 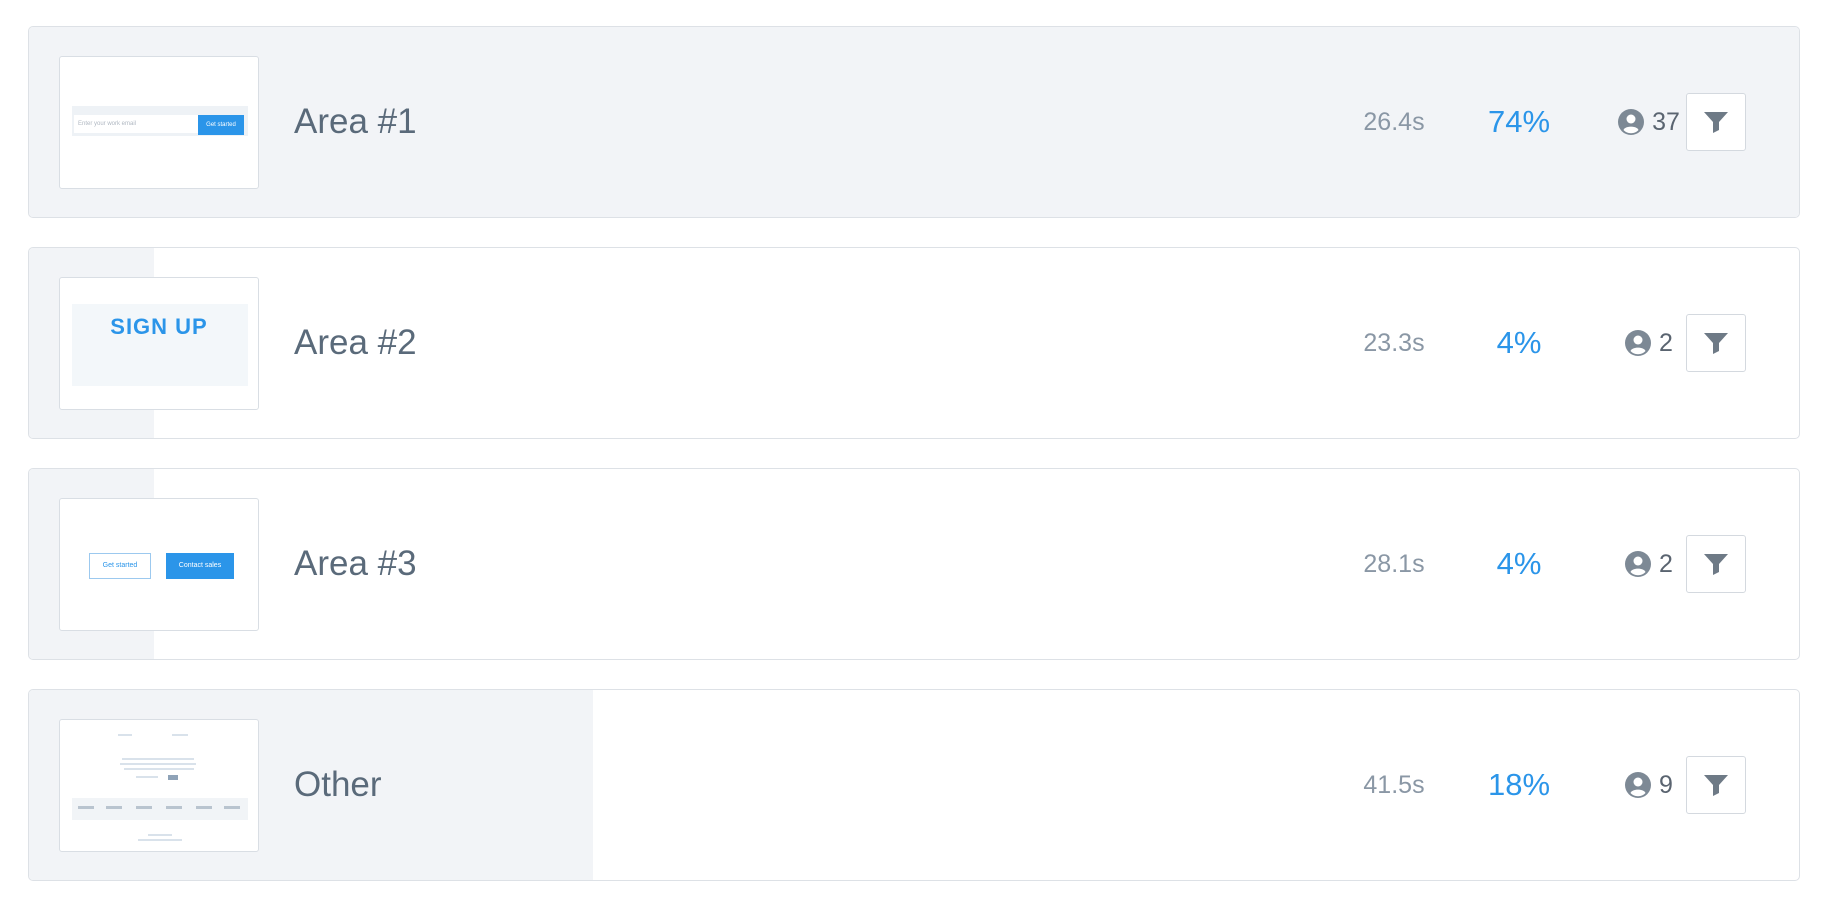 I want to click on user-count-value: 37, so click(x=1666, y=121).